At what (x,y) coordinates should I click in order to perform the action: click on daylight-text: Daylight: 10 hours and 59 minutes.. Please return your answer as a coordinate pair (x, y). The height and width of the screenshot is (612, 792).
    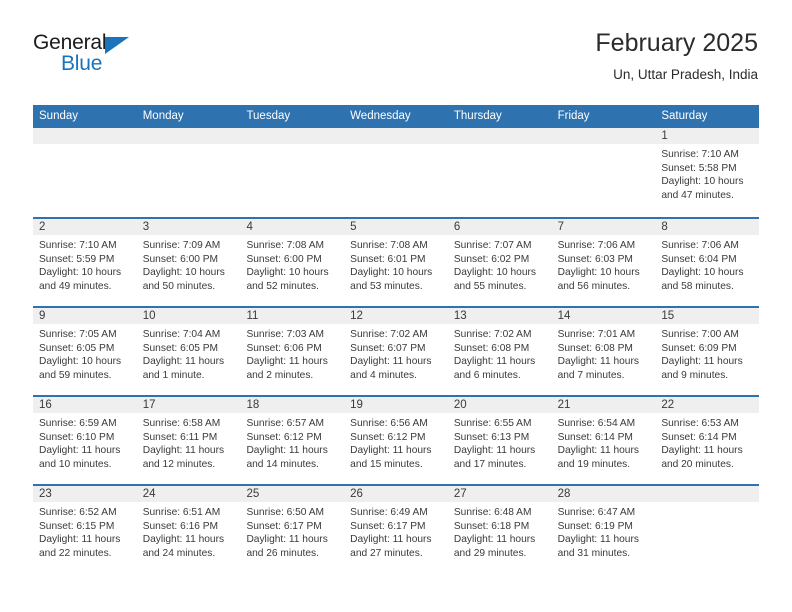
    Looking at the image, I should click on (80, 368).